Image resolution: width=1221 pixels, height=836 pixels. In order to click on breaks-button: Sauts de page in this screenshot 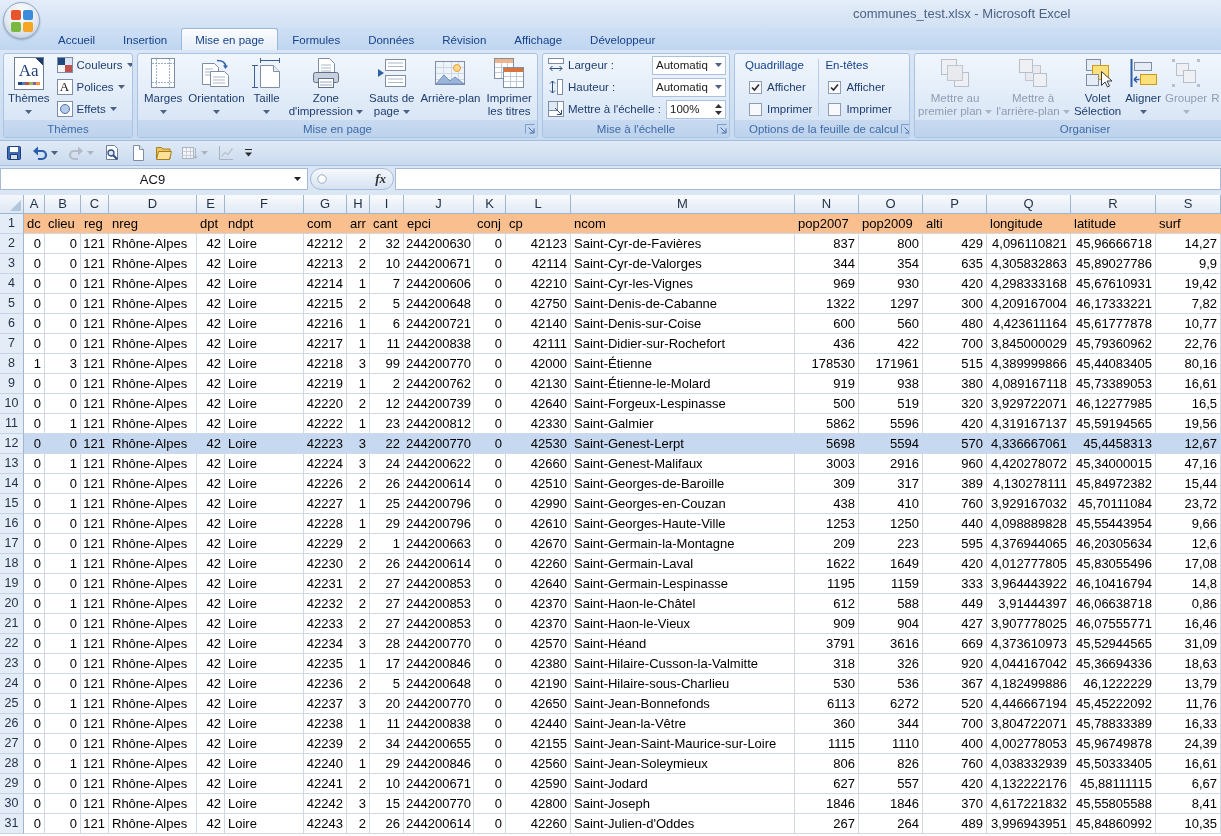, I will do `click(392, 87)`.